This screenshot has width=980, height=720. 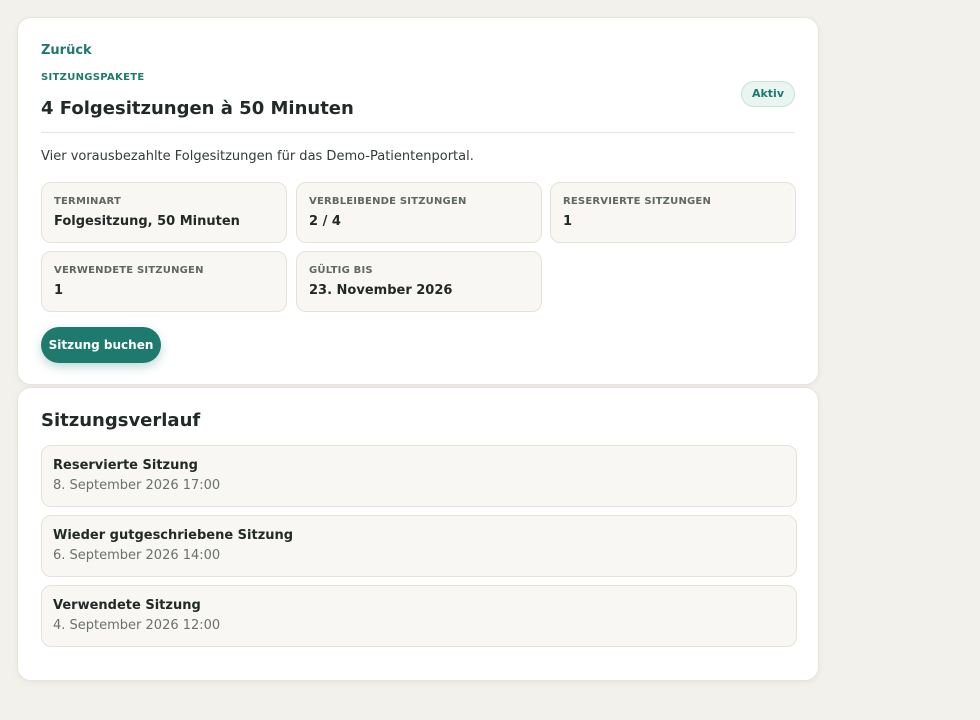 I want to click on detail-value: 23. November 2026, so click(x=381, y=290).